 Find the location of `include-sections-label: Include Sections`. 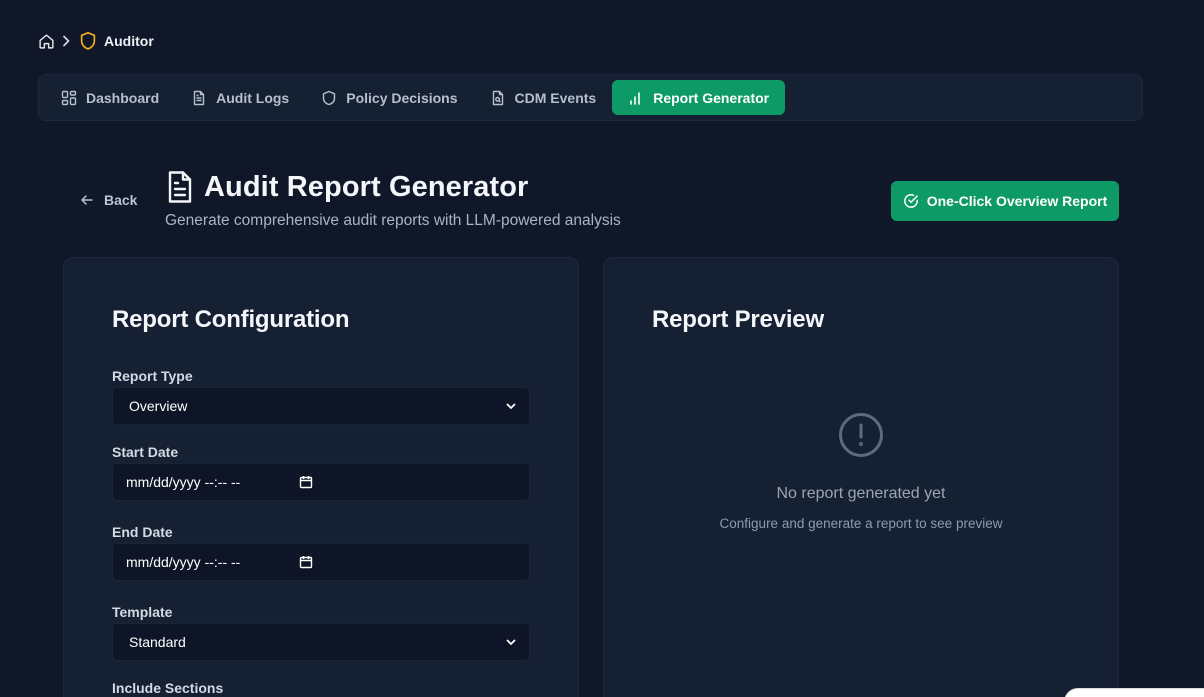

include-sections-label: Include Sections is located at coordinates (168, 688).